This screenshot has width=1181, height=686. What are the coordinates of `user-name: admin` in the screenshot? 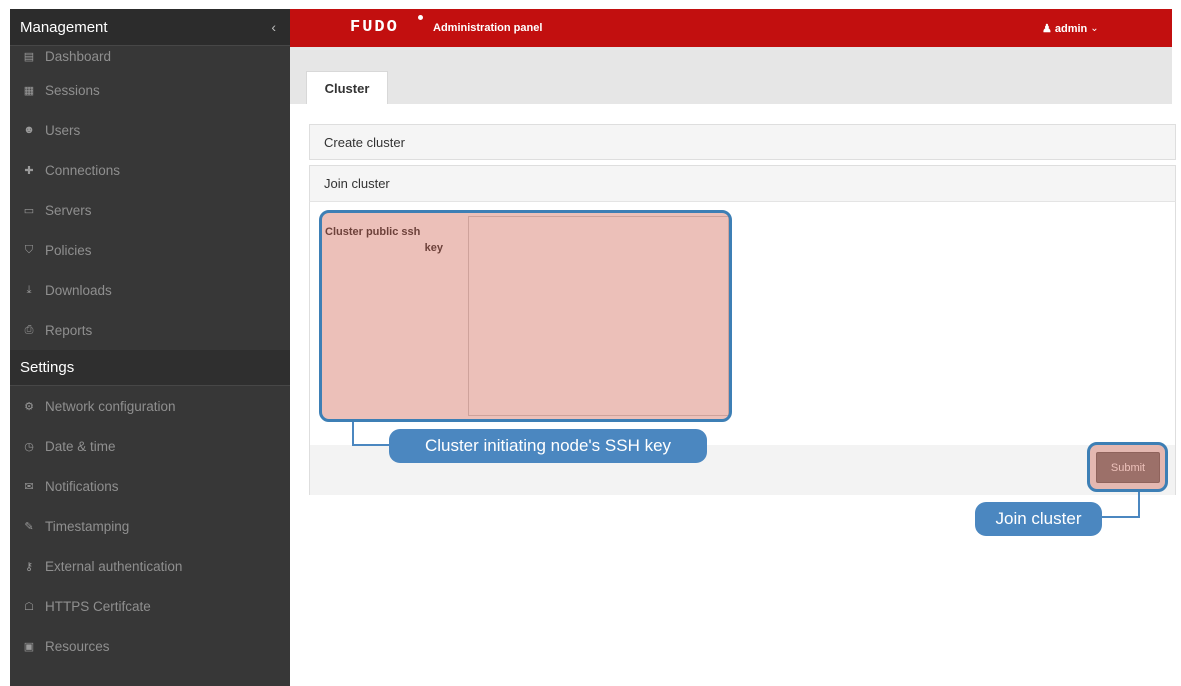 It's located at (1071, 28).